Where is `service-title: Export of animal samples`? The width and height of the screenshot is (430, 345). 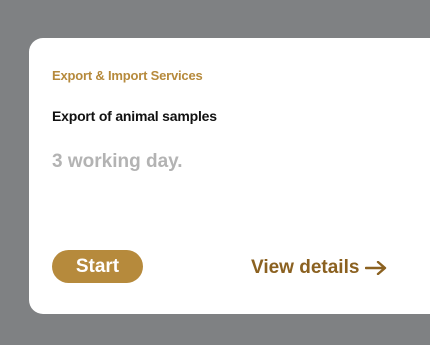
service-title: Export of animal samples is located at coordinates (134, 116).